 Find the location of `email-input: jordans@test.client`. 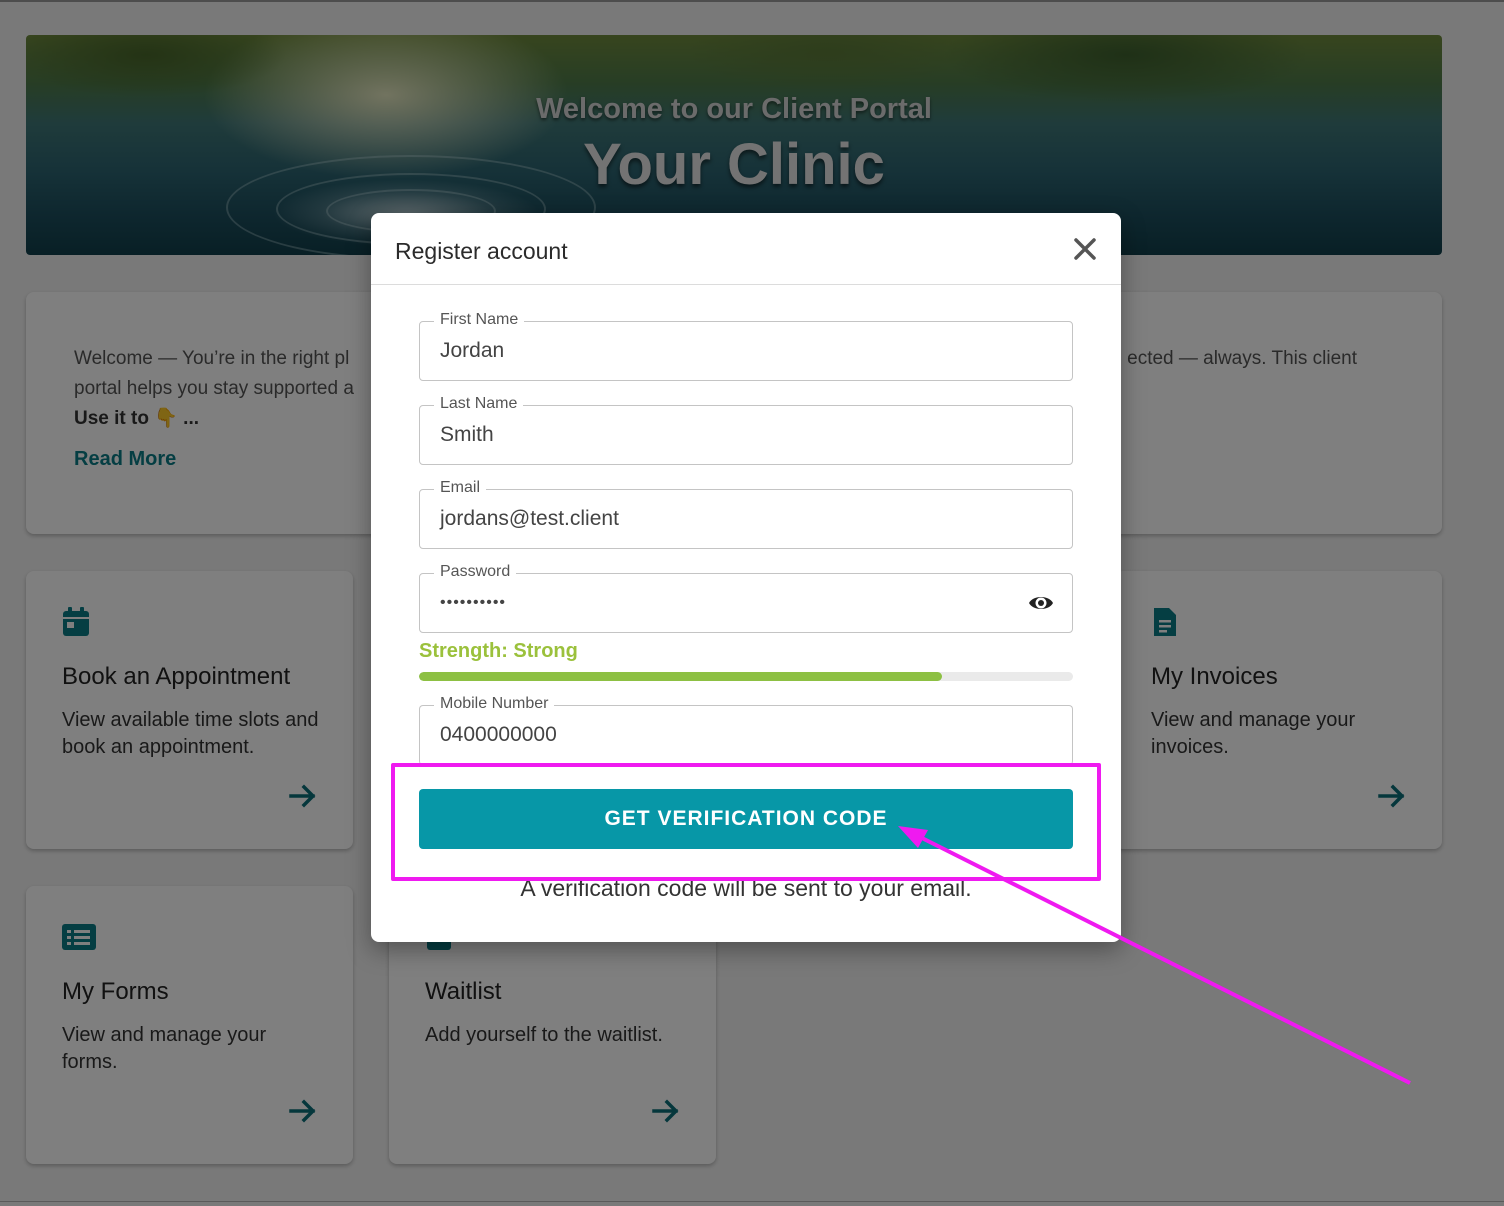

email-input: jordans@test.client is located at coordinates (730, 519).